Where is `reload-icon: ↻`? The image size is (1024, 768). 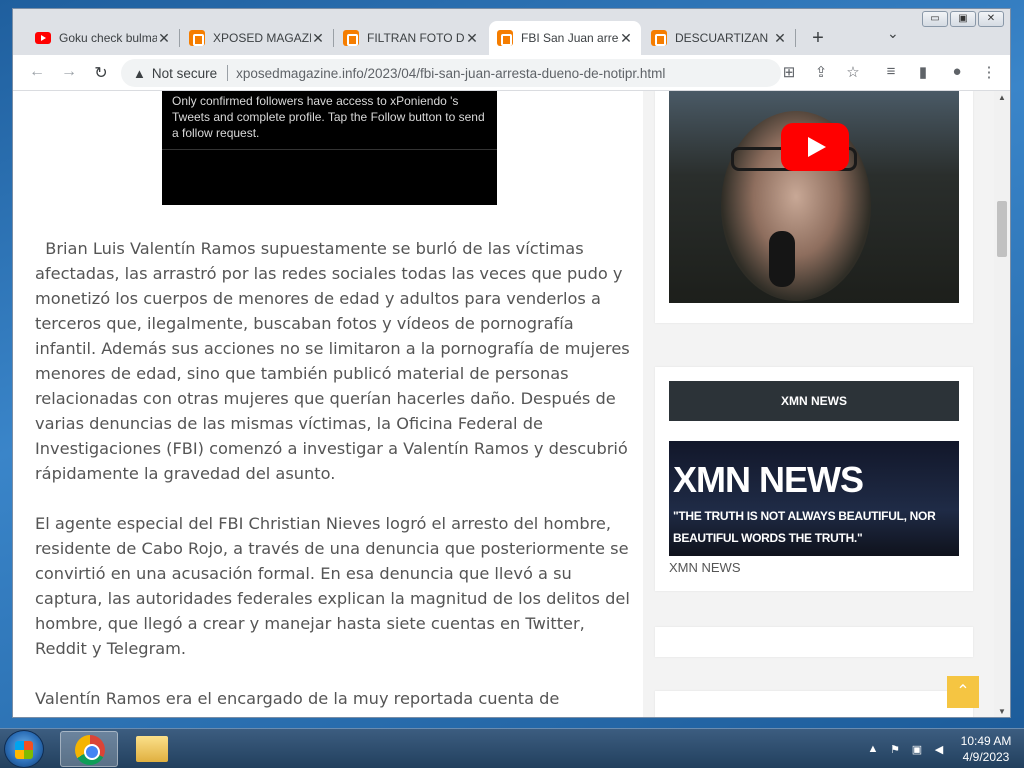 reload-icon: ↻ is located at coordinates (101, 73).